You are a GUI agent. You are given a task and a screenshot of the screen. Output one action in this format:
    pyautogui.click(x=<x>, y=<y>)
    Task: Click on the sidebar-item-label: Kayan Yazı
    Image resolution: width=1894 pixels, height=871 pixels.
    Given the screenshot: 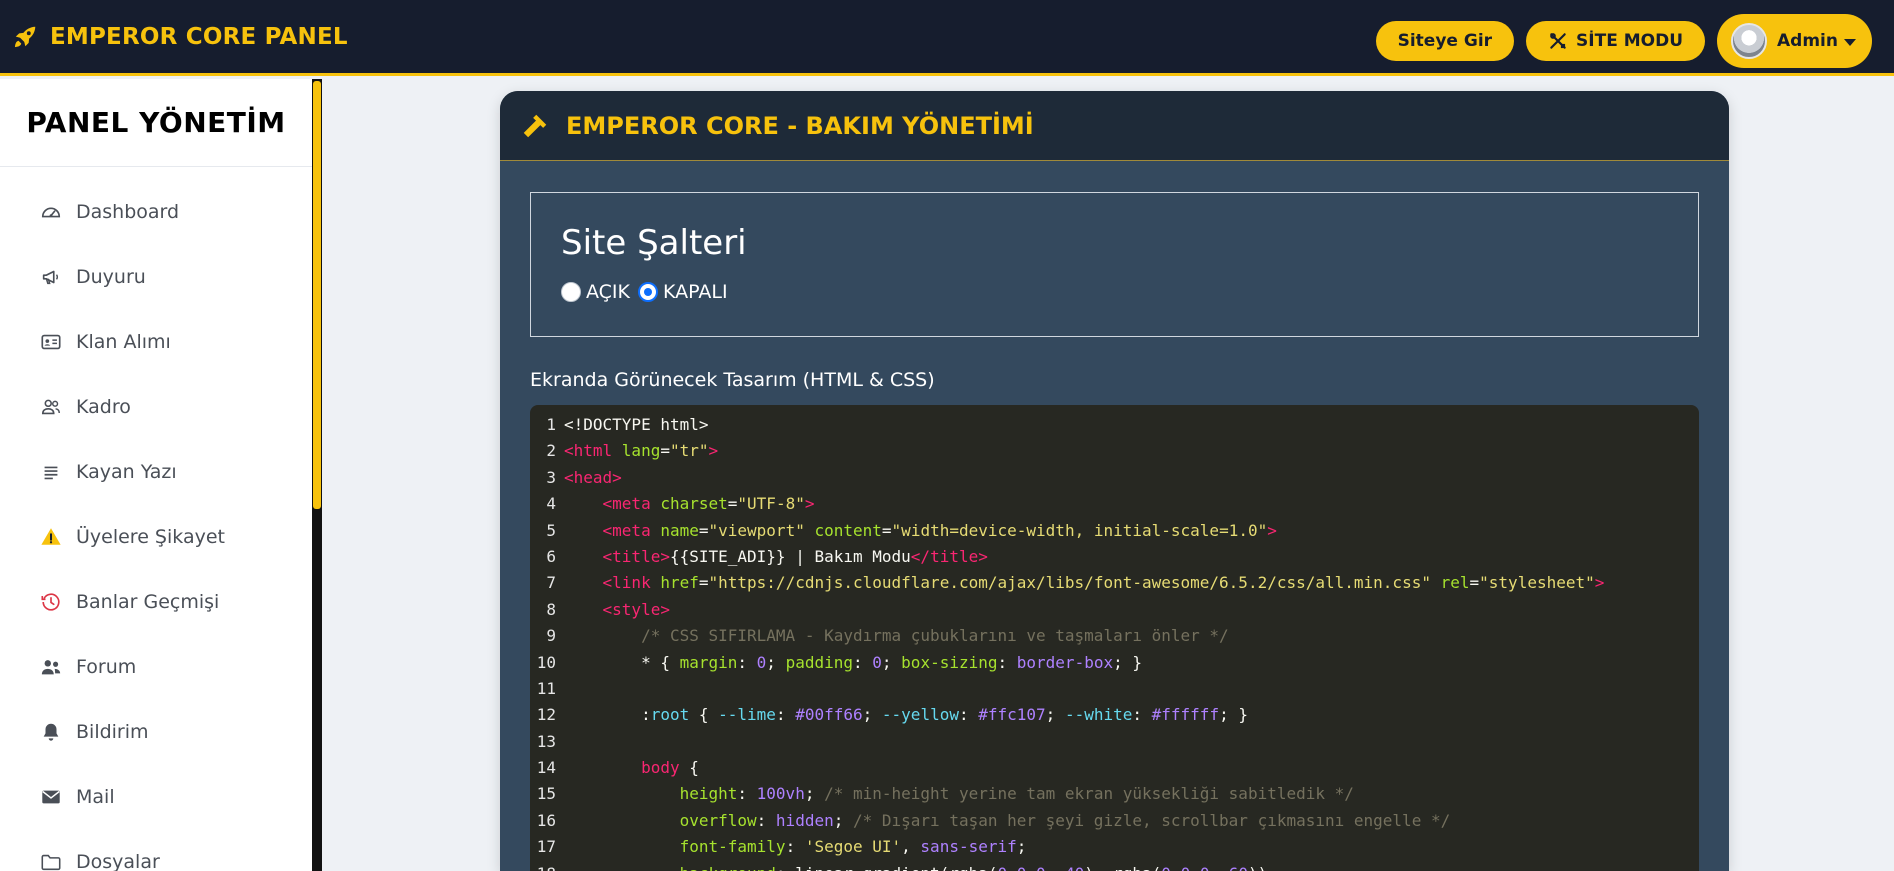 What is the action you would take?
    pyautogui.click(x=126, y=471)
    